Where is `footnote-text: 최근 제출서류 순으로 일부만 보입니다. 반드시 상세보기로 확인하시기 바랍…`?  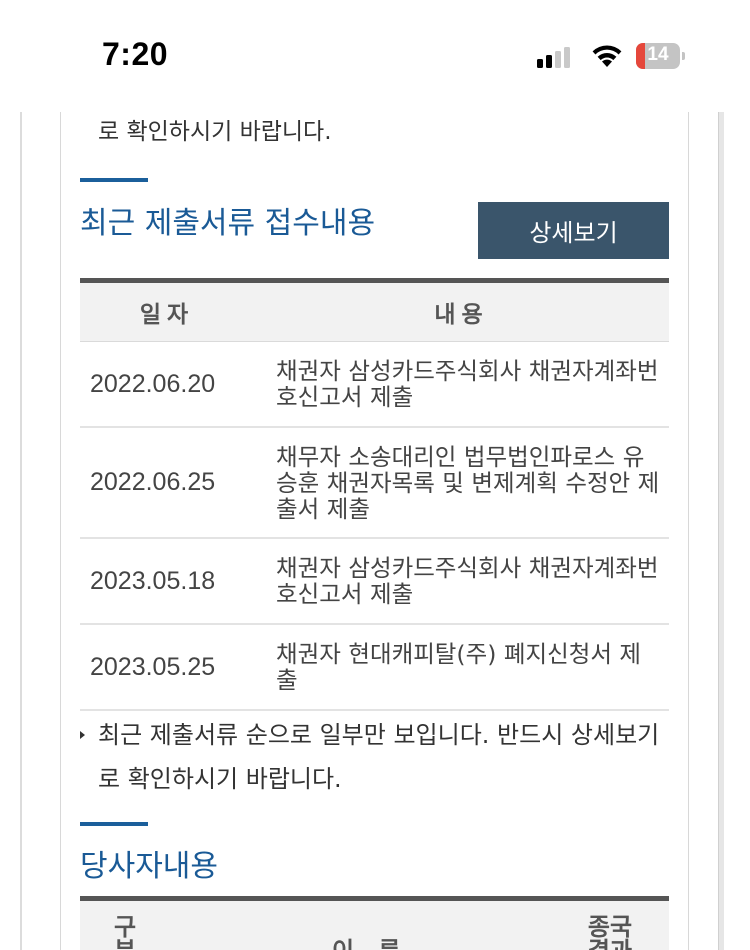 footnote-text: 최근 제출서류 순으로 일부만 보입니다. 반드시 상세보기로 확인하시기 바랍… is located at coordinates (379, 757).